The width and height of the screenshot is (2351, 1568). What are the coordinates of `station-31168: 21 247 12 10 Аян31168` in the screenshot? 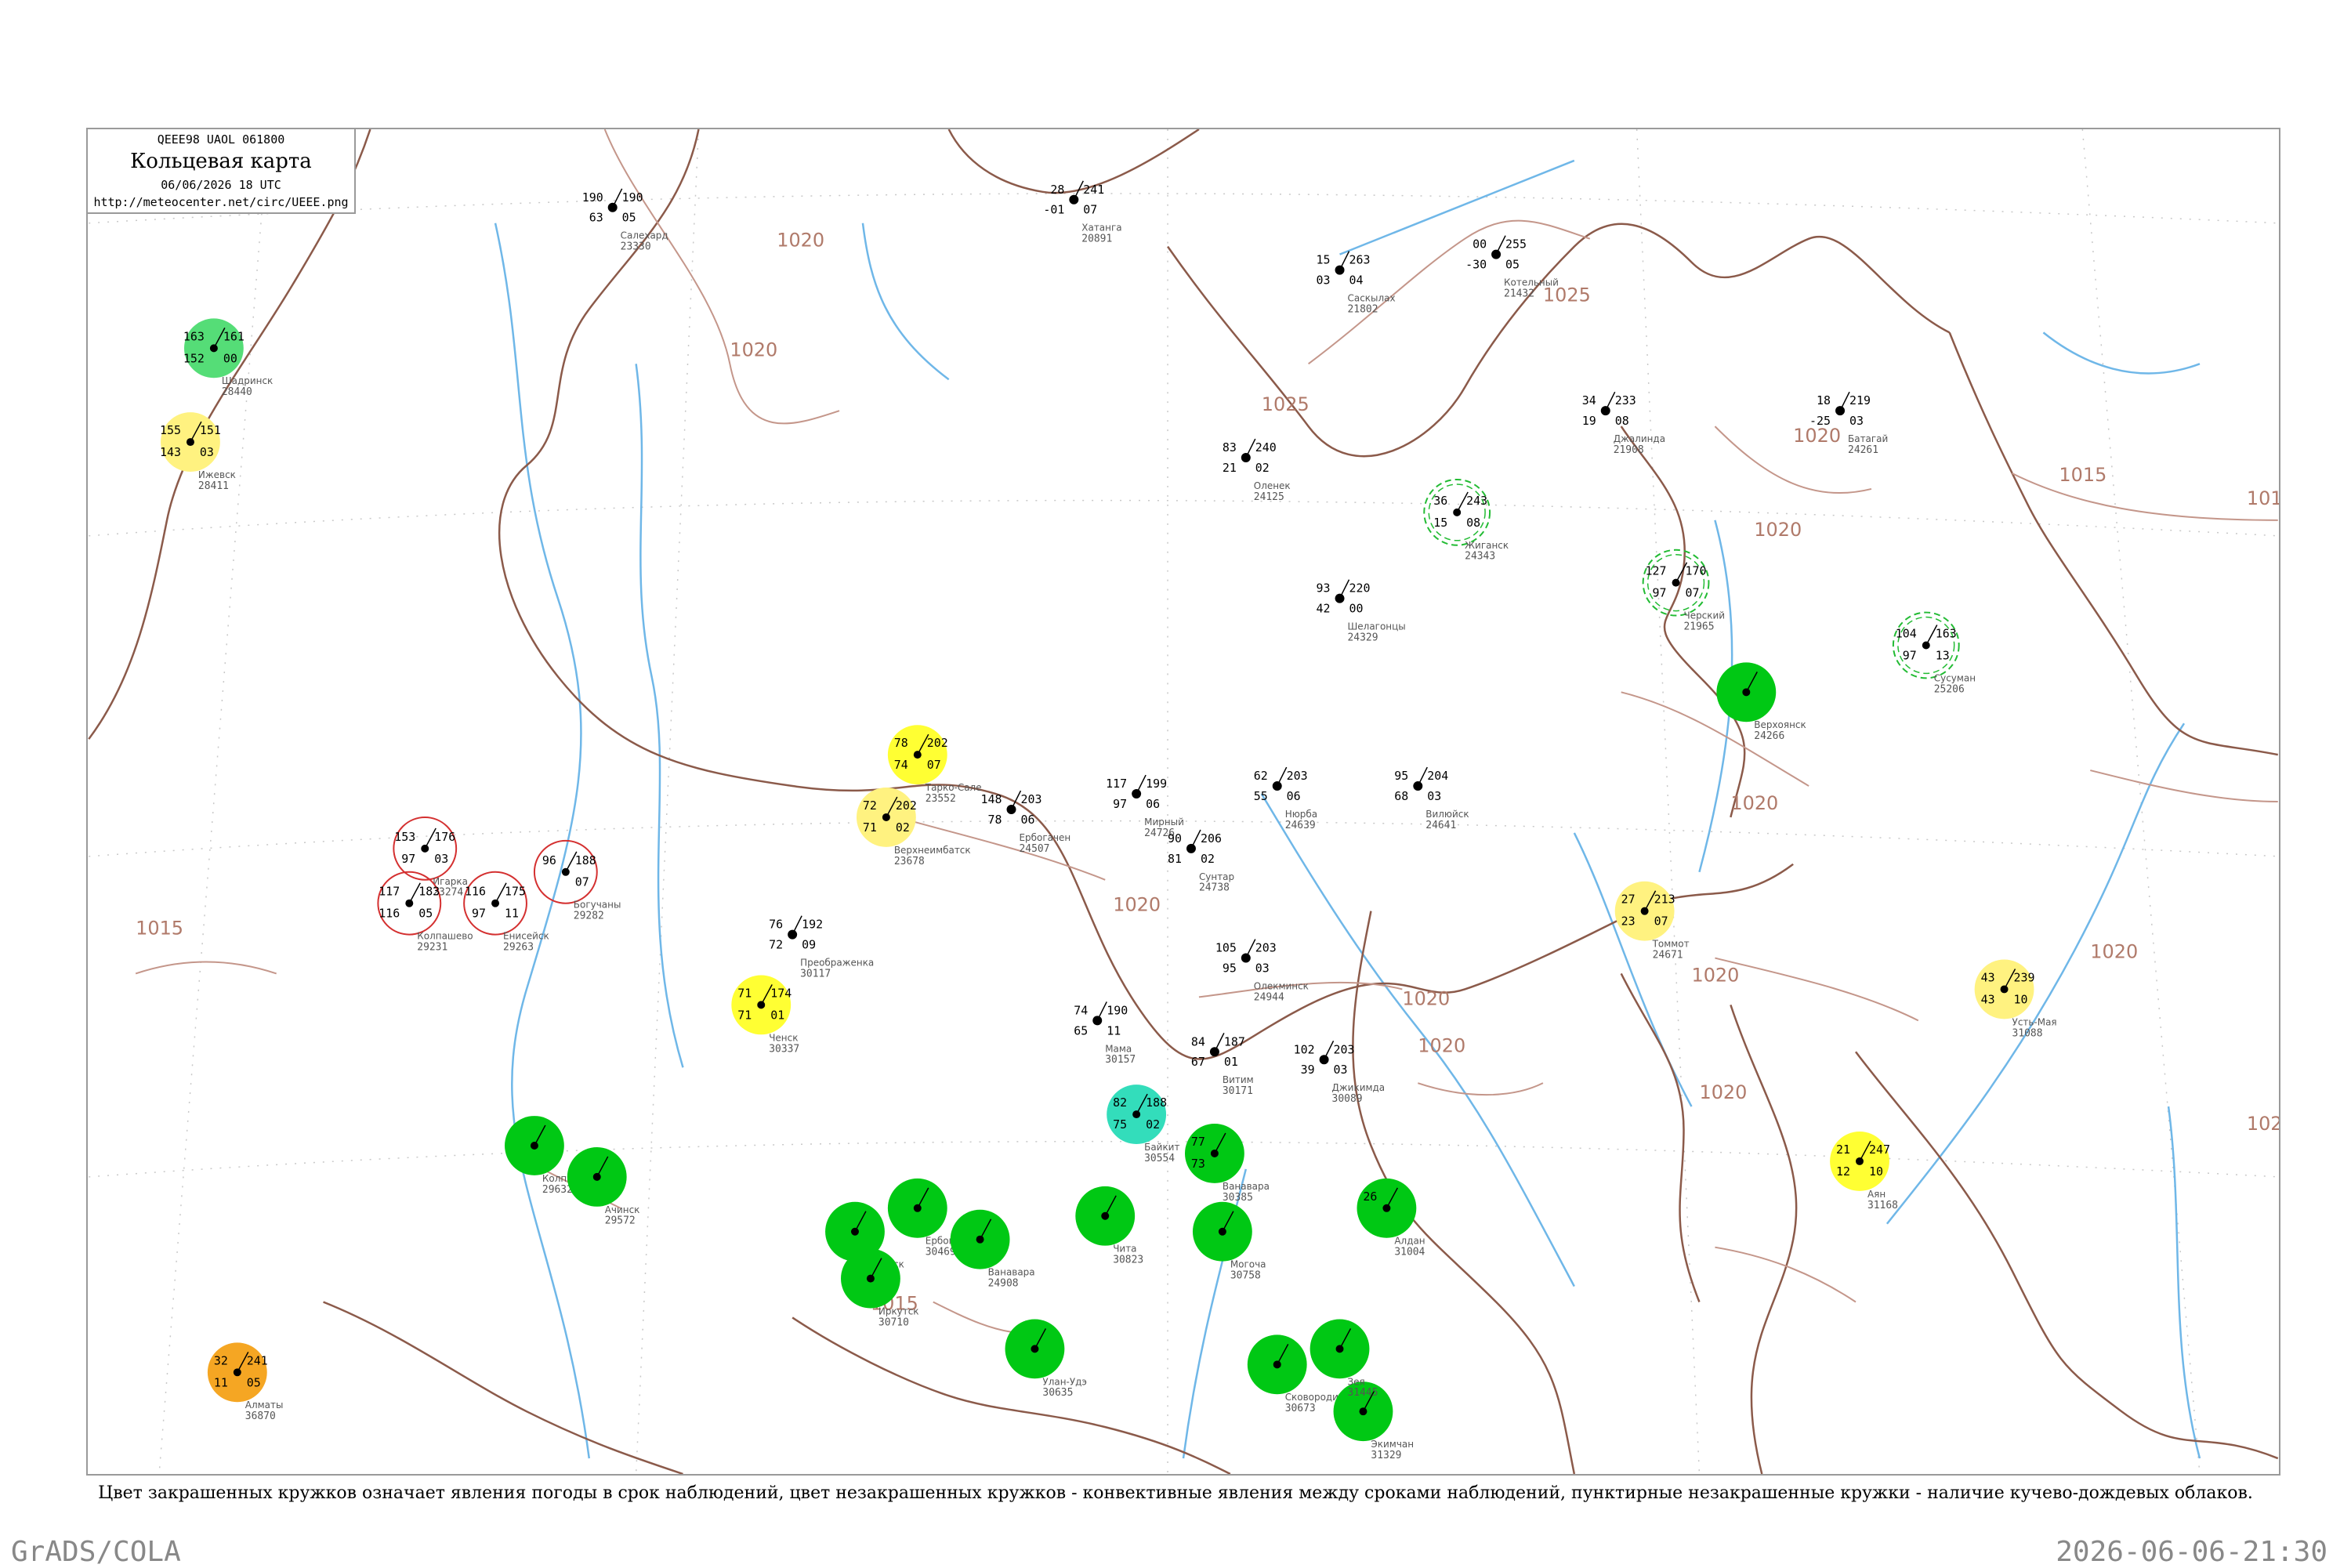 It's located at (1864, 1171).